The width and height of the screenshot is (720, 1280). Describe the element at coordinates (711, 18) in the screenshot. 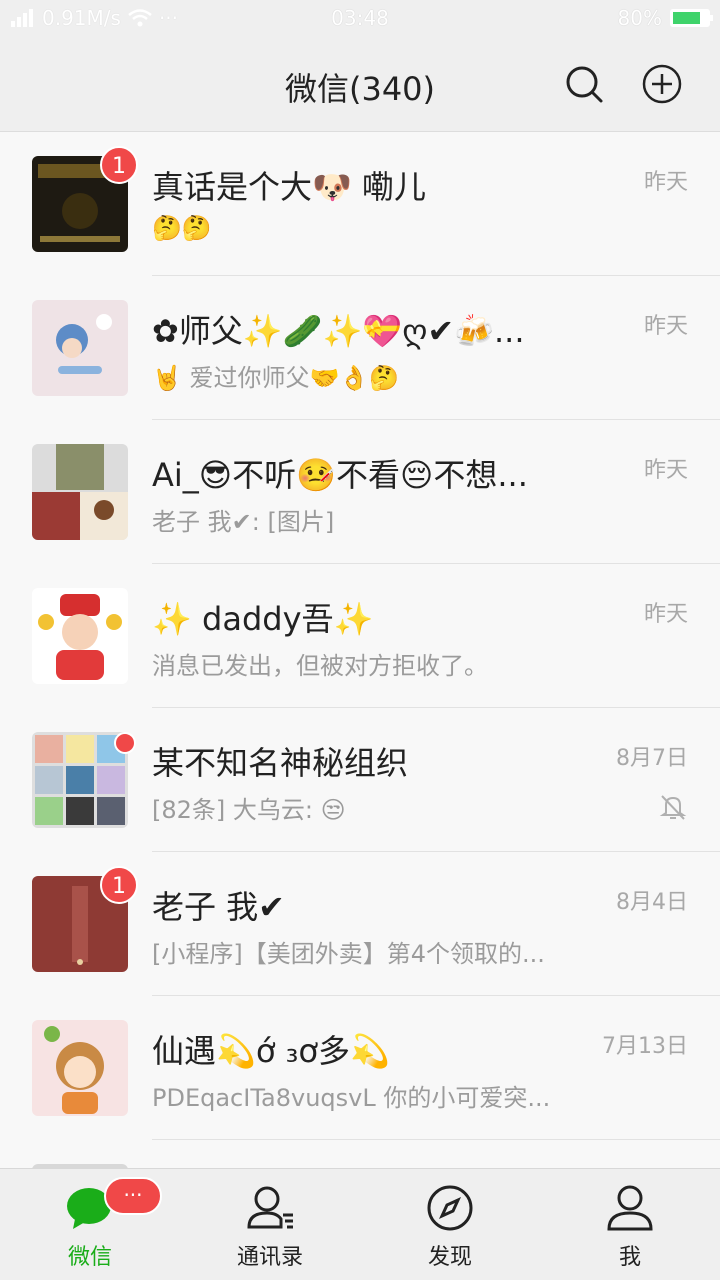

I see `battery-tip` at that location.